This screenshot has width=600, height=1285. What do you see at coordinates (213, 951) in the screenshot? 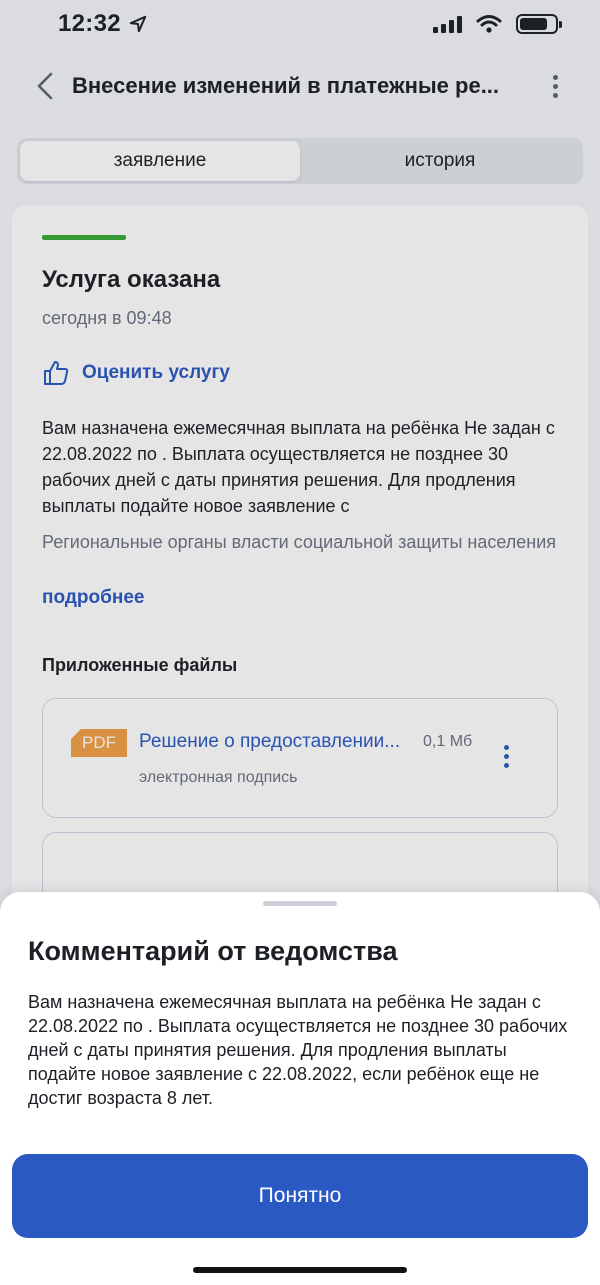
I see `sheet-title: Комментарий от ведомства` at bounding box center [213, 951].